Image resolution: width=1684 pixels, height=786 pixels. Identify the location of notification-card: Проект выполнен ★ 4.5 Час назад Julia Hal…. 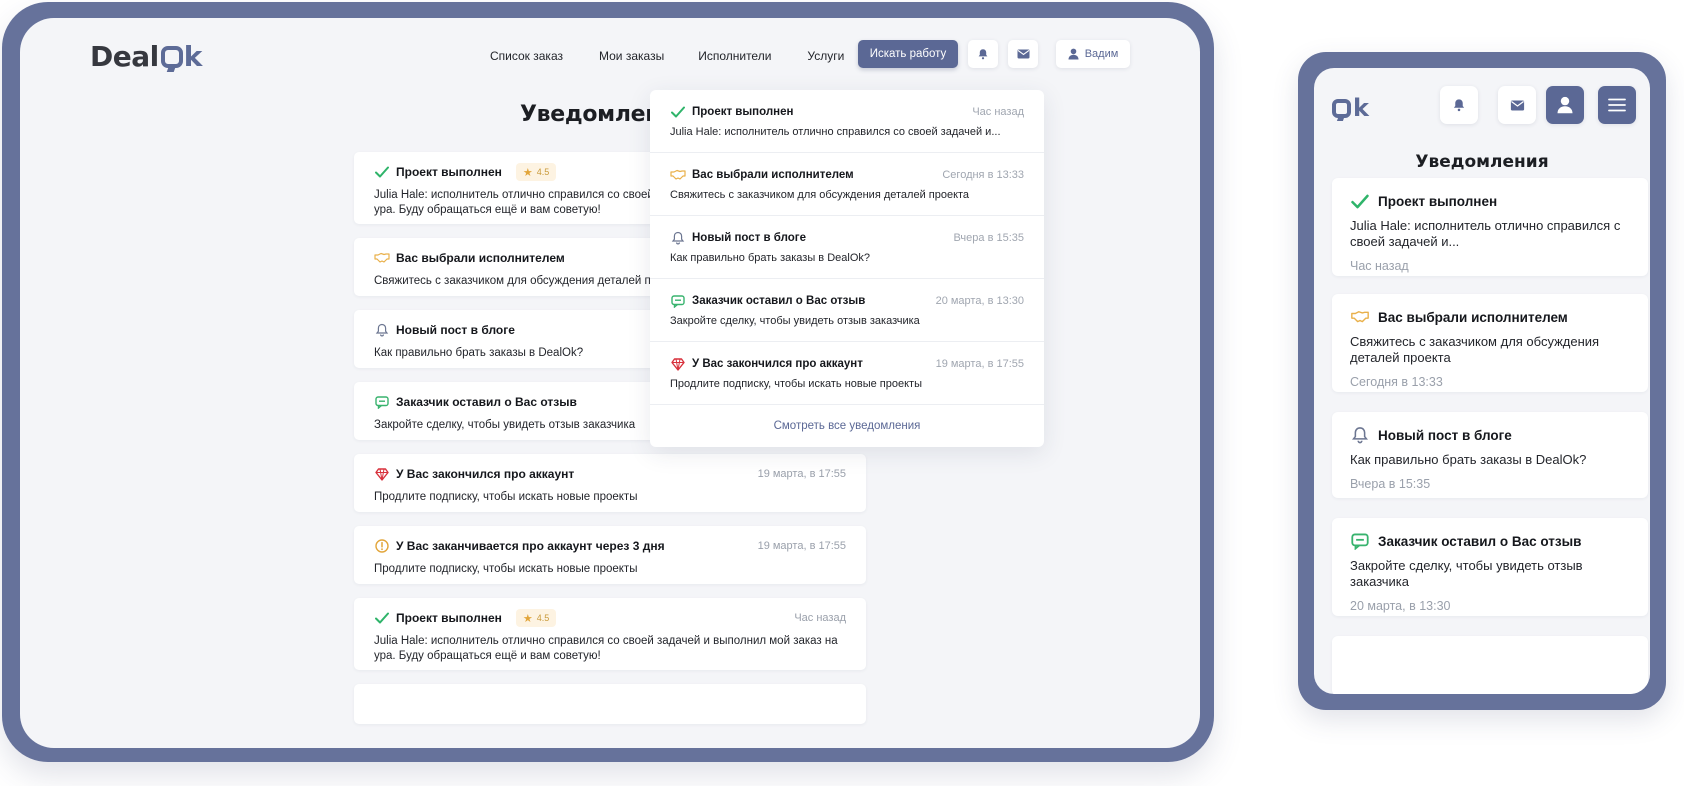
(610, 634).